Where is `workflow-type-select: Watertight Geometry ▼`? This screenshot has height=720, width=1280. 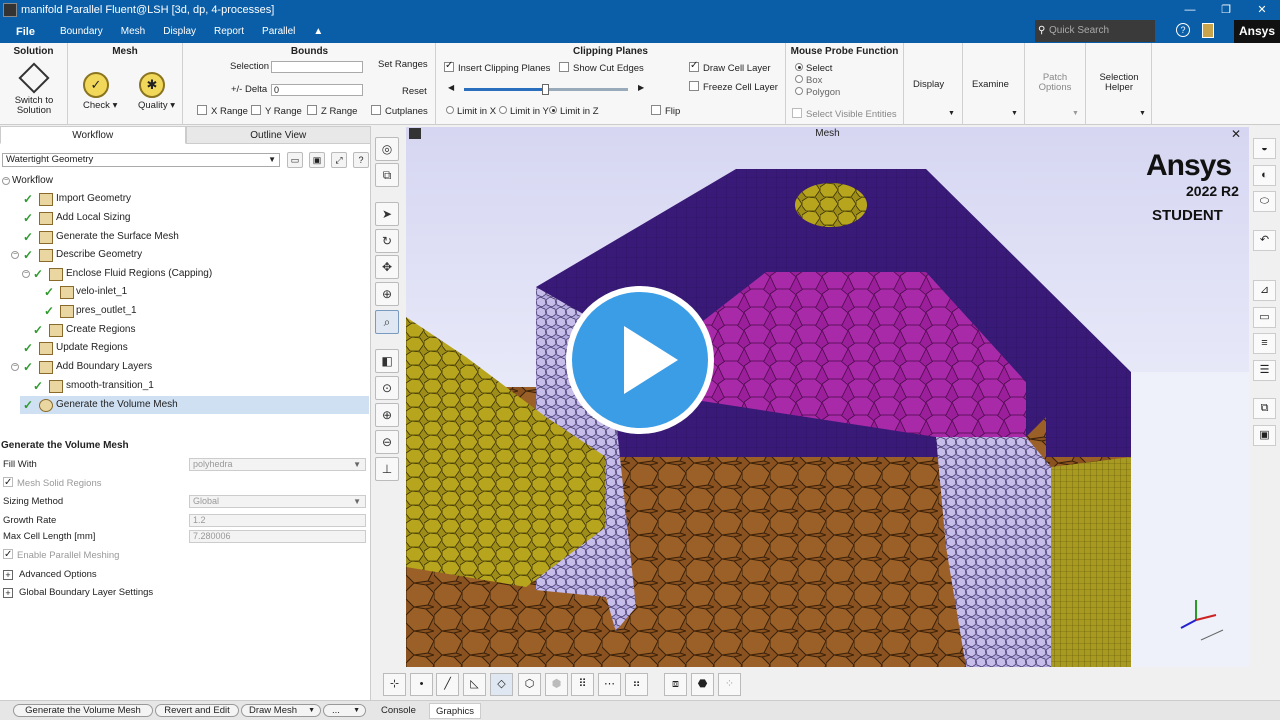 workflow-type-select: Watertight Geometry ▼ is located at coordinates (141, 160).